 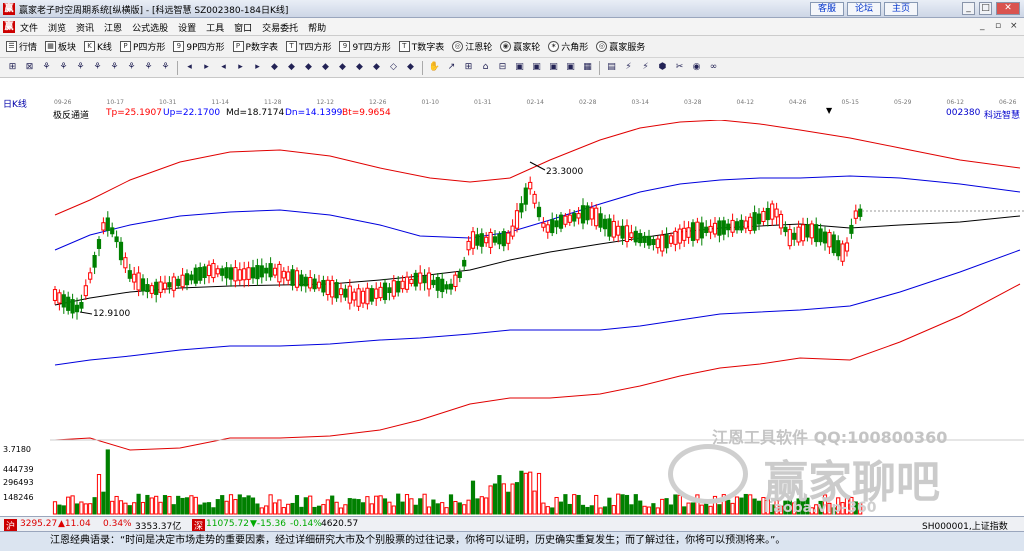 What do you see at coordinates (982, 26) in the screenshot?
I see `mdi-minimize-button: _` at bounding box center [982, 26].